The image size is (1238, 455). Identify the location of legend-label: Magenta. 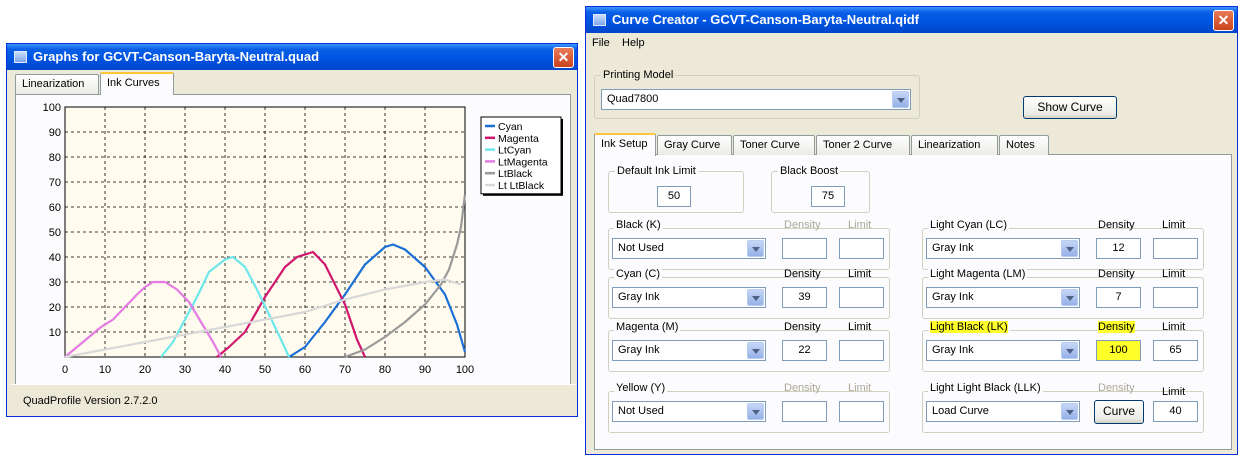
(518, 139).